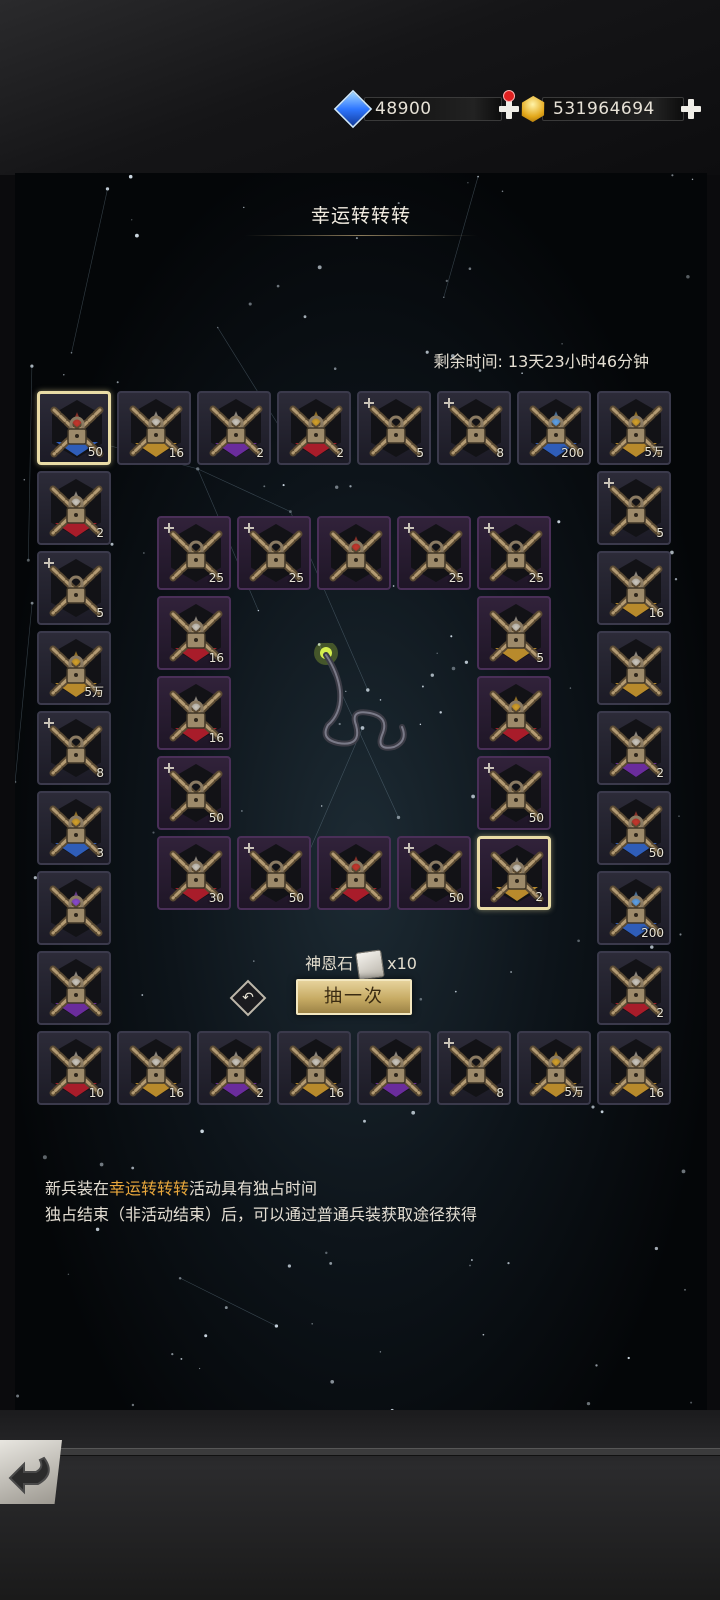 Image resolution: width=720 pixels, height=1600 pixels. What do you see at coordinates (296, 578) in the screenshot?
I see `reward-count: 25` at bounding box center [296, 578].